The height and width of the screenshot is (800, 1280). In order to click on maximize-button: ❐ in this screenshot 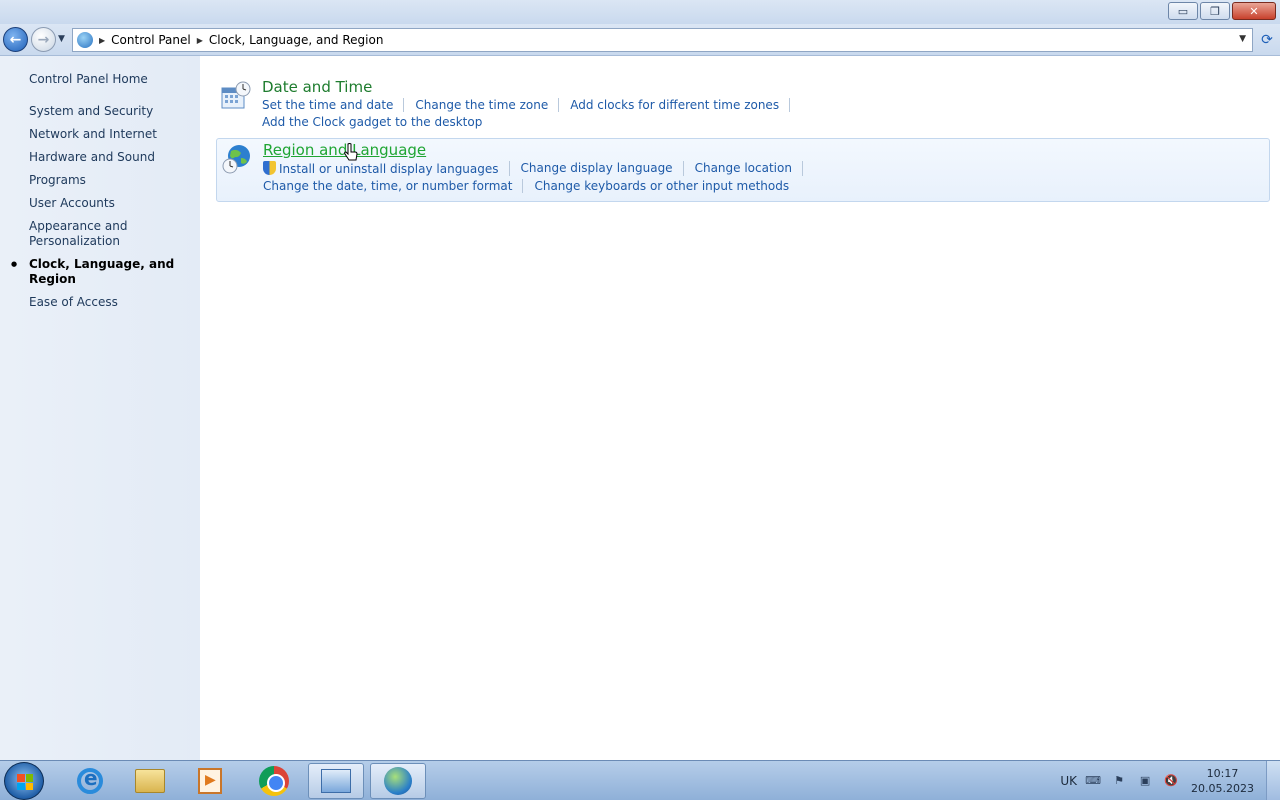, I will do `click(1215, 11)`.